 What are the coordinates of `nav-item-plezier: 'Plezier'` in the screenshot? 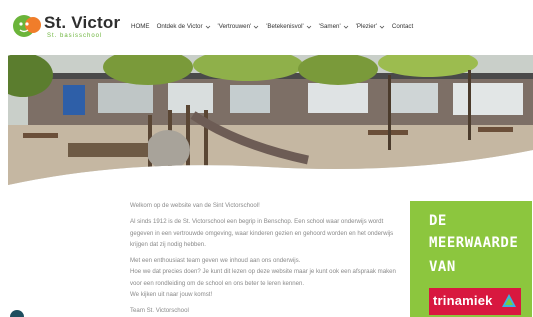 It's located at (370, 26).